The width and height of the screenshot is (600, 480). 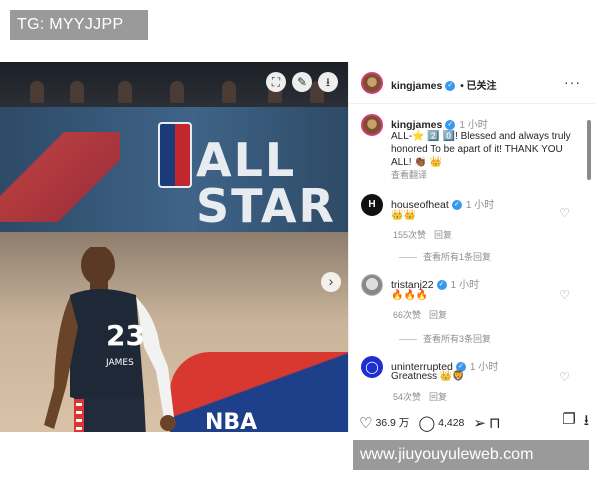 What do you see at coordinates (392, 423) in the screenshot?
I see `like-count: 36.9 万` at bounding box center [392, 423].